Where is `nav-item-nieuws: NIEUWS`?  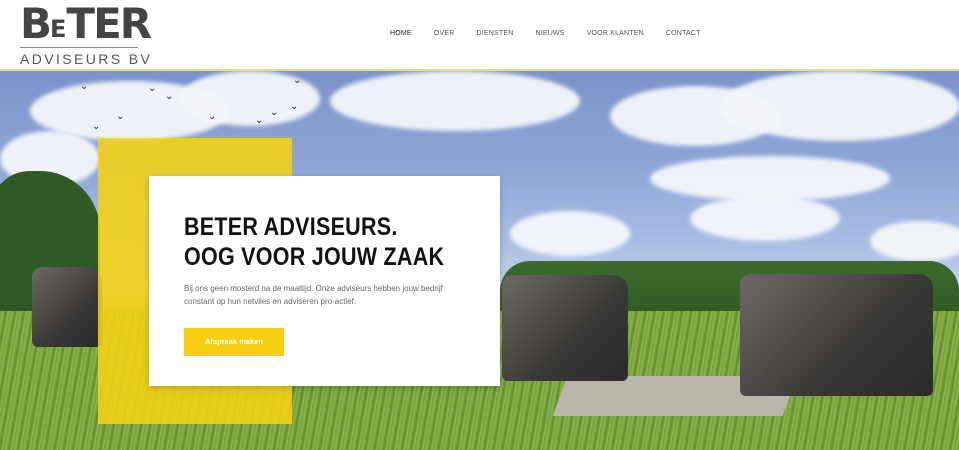 nav-item-nieuws: NIEUWS is located at coordinates (549, 33).